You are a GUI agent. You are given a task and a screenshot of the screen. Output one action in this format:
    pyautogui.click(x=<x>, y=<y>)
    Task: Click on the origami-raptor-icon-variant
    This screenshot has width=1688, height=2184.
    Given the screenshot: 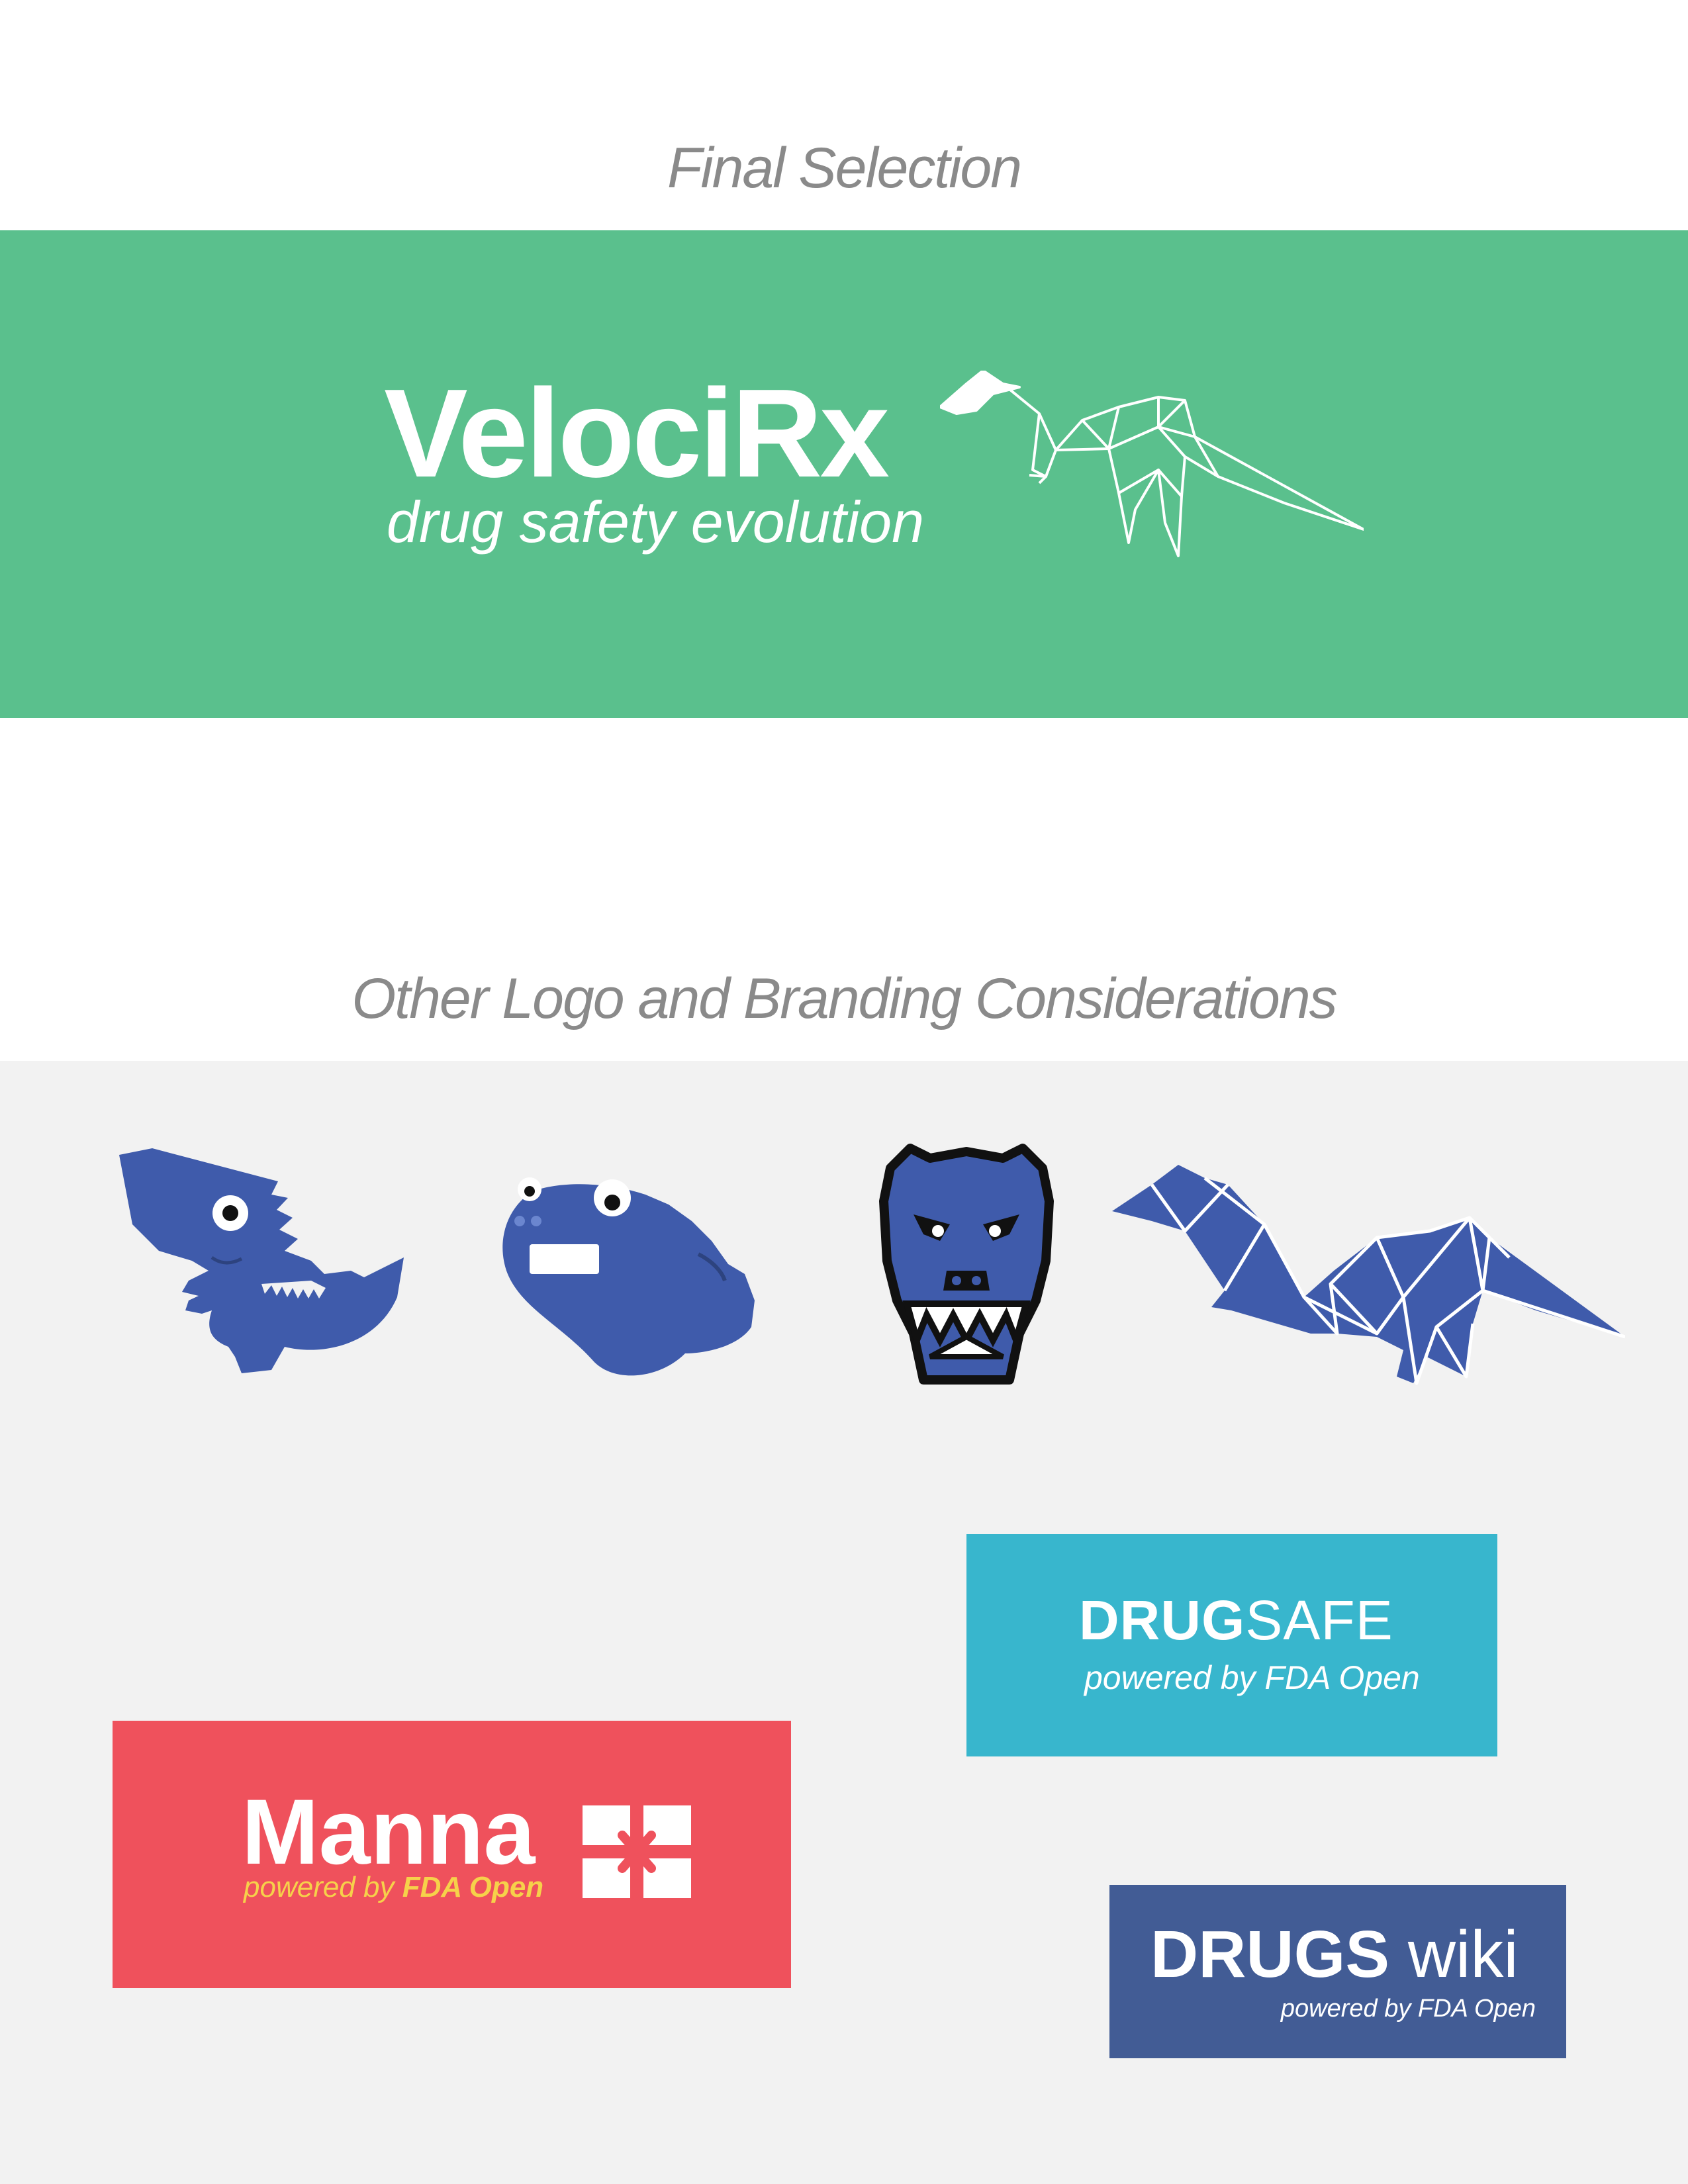 What is the action you would take?
    pyautogui.click(x=1368, y=1275)
    